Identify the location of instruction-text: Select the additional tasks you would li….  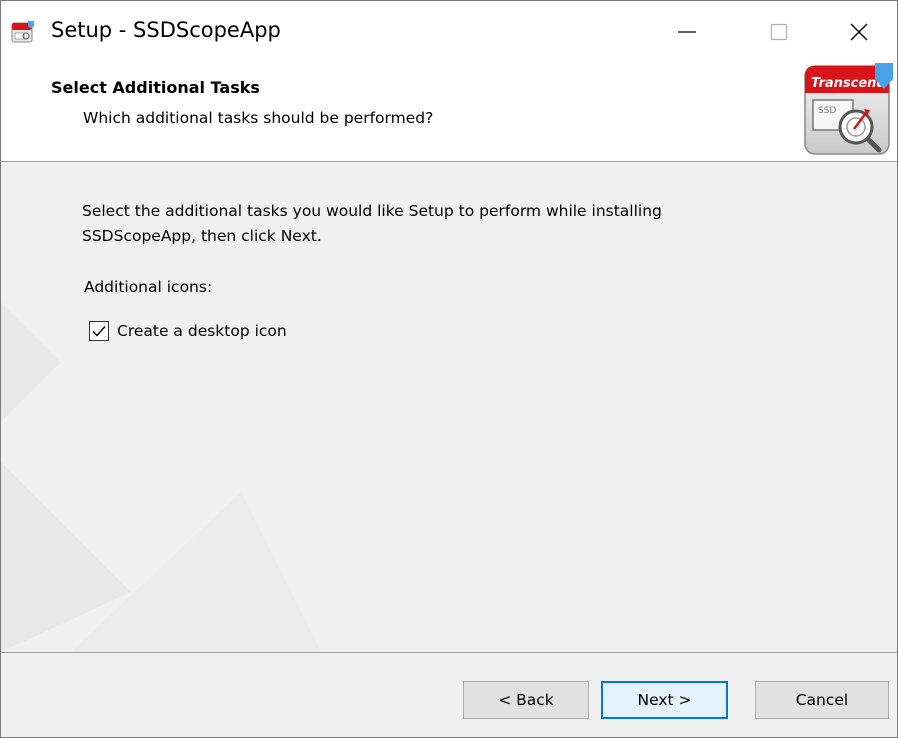
(442, 224).